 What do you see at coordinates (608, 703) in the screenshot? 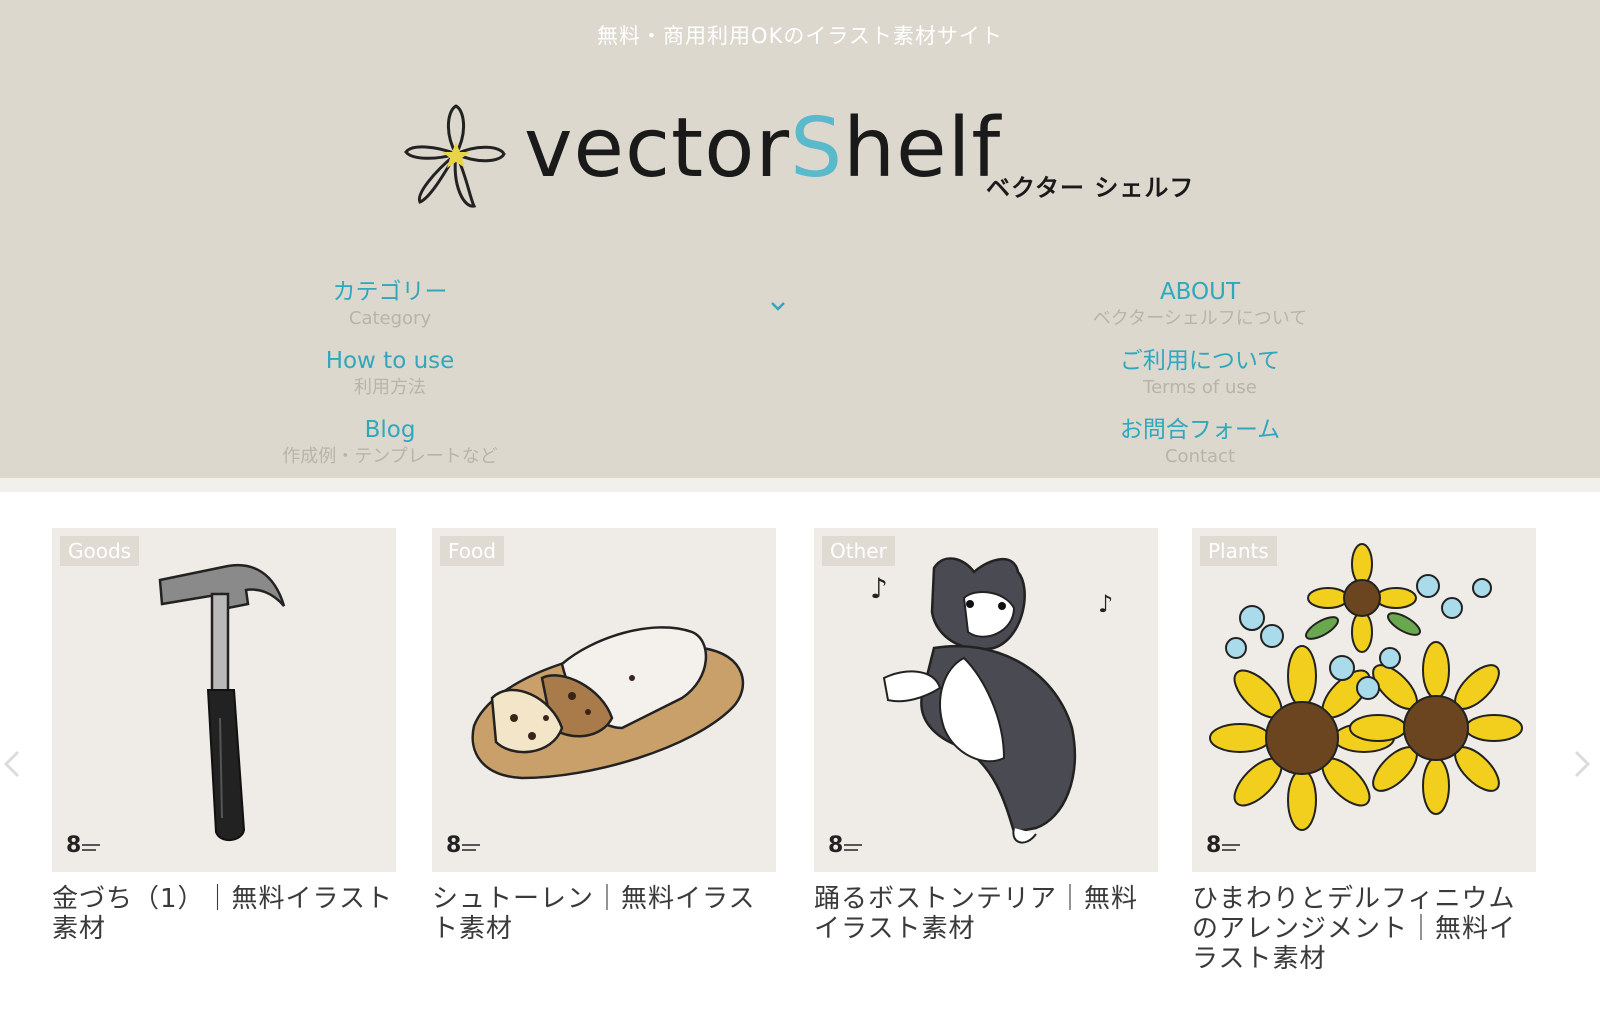
I see `stollen-illustration` at bounding box center [608, 703].